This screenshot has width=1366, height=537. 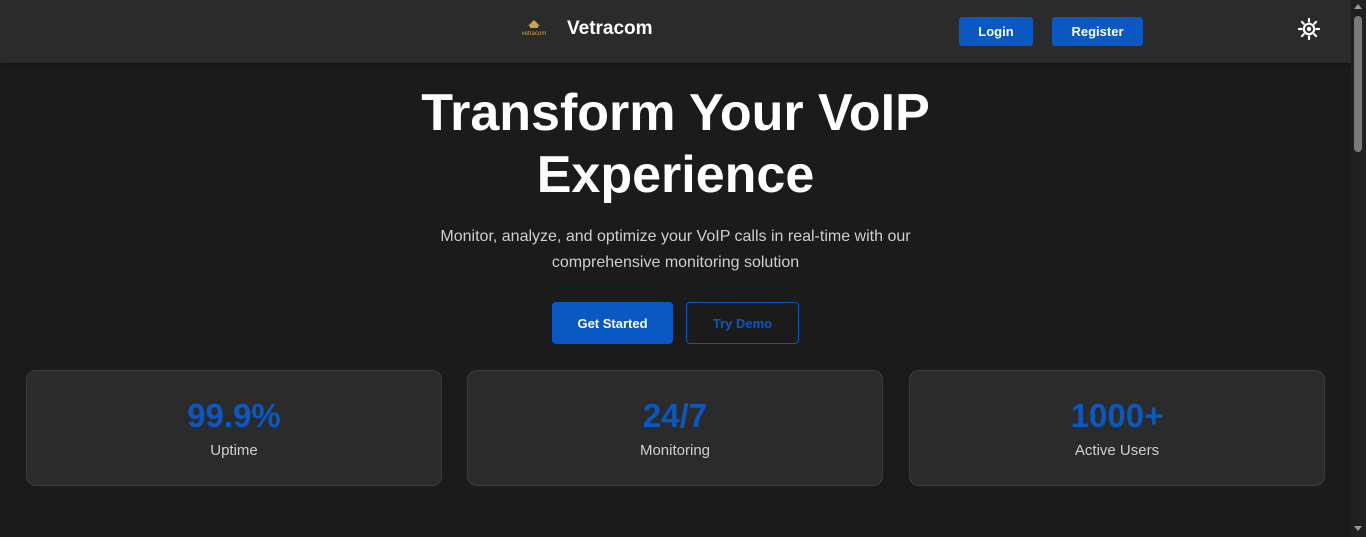 What do you see at coordinates (234, 450) in the screenshot?
I see `stat-label: Uptime` at bounding box center [234, 450].